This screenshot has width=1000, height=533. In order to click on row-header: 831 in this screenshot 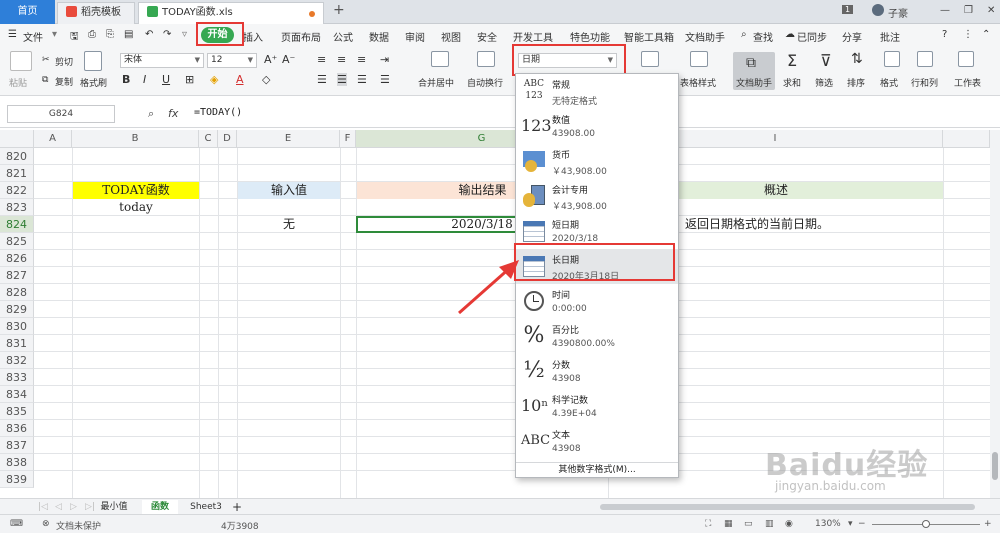, I will do `click(17, 343)`.